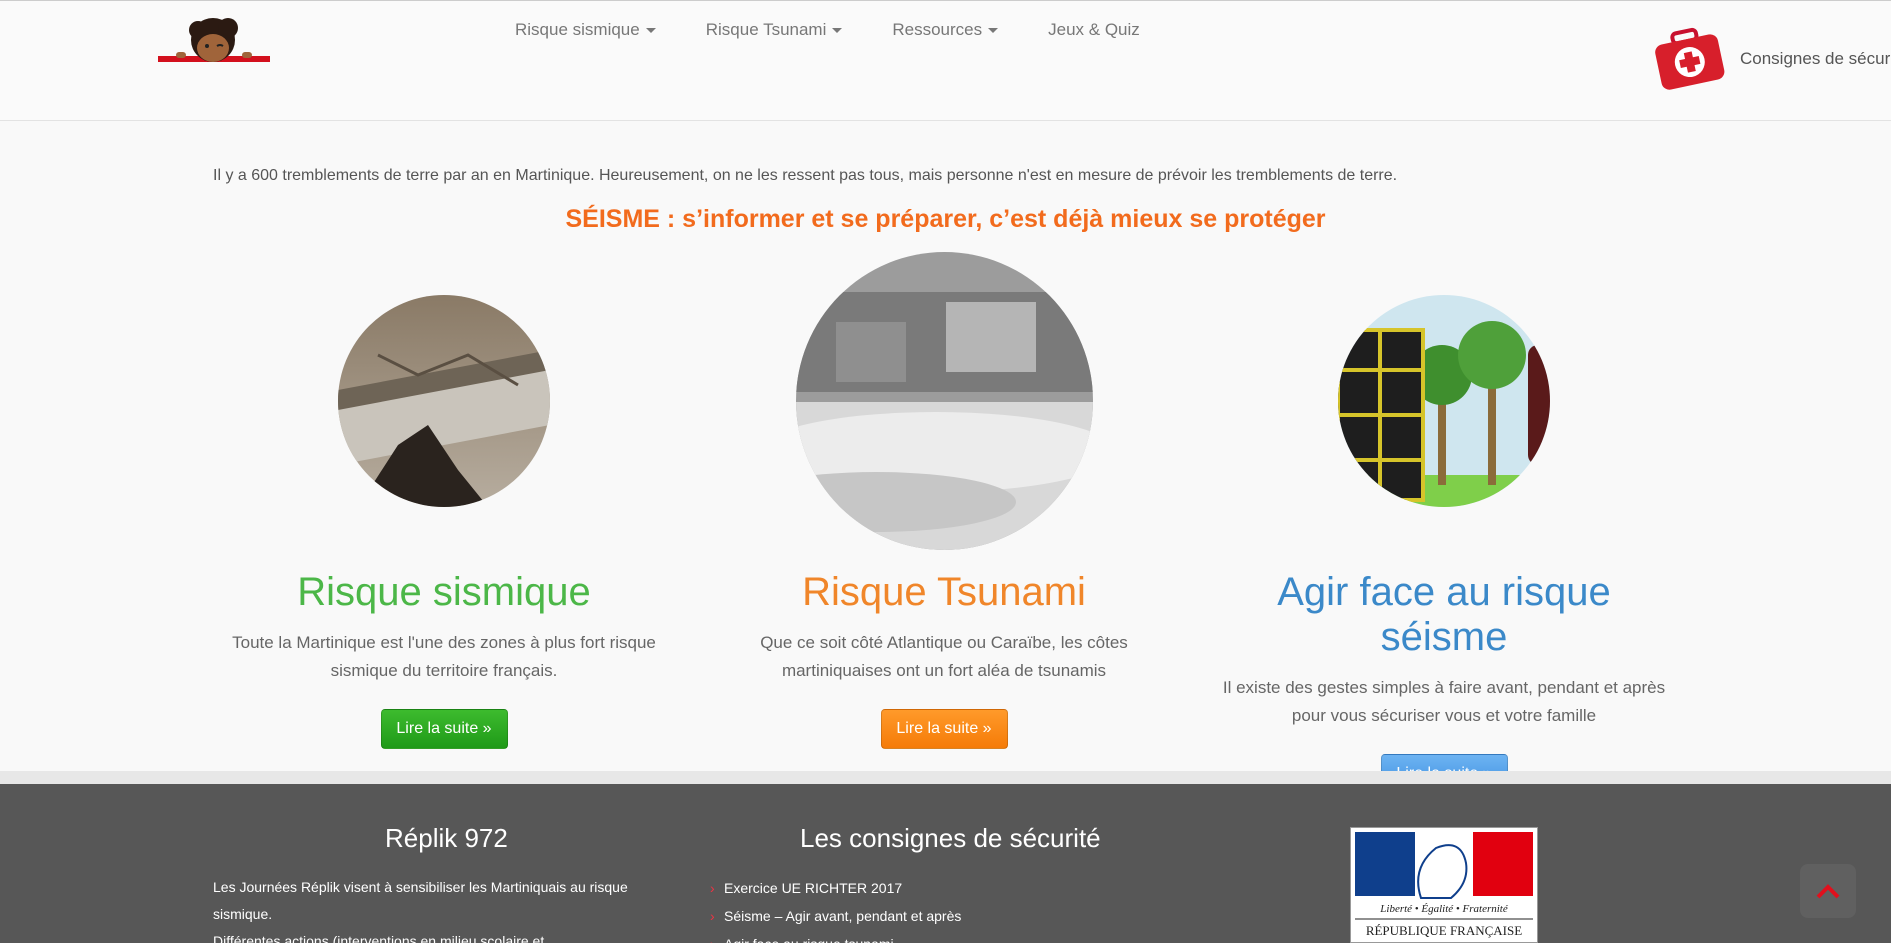 Image resolution: width=1891 pixels, height=943 pixels. I want to click on column-title: Risque sismique, so click(444, 592).